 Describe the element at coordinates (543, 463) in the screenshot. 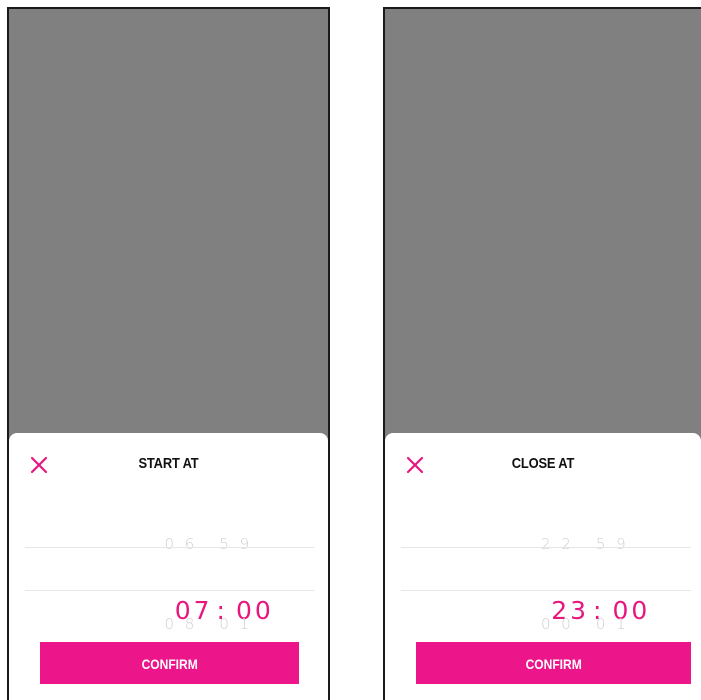

I see `sheet-title: CLOSE AT` at that location.